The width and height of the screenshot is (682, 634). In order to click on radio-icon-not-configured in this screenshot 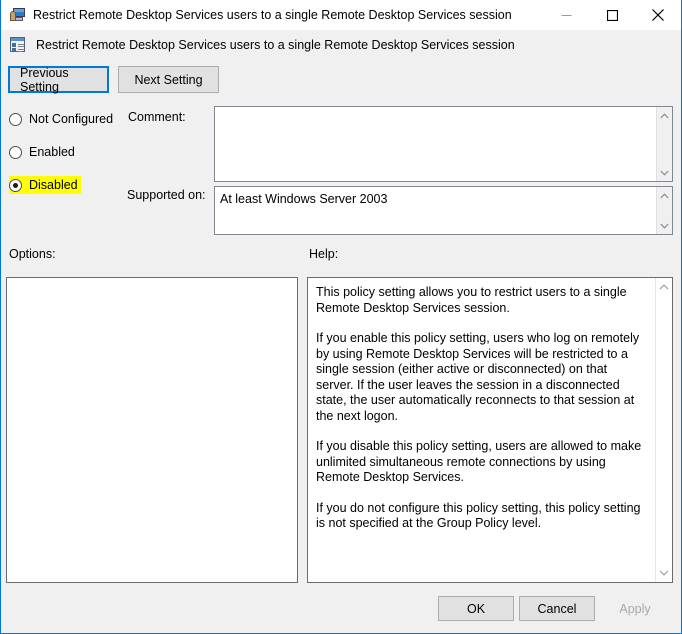, I will do `click(15, 119)`.